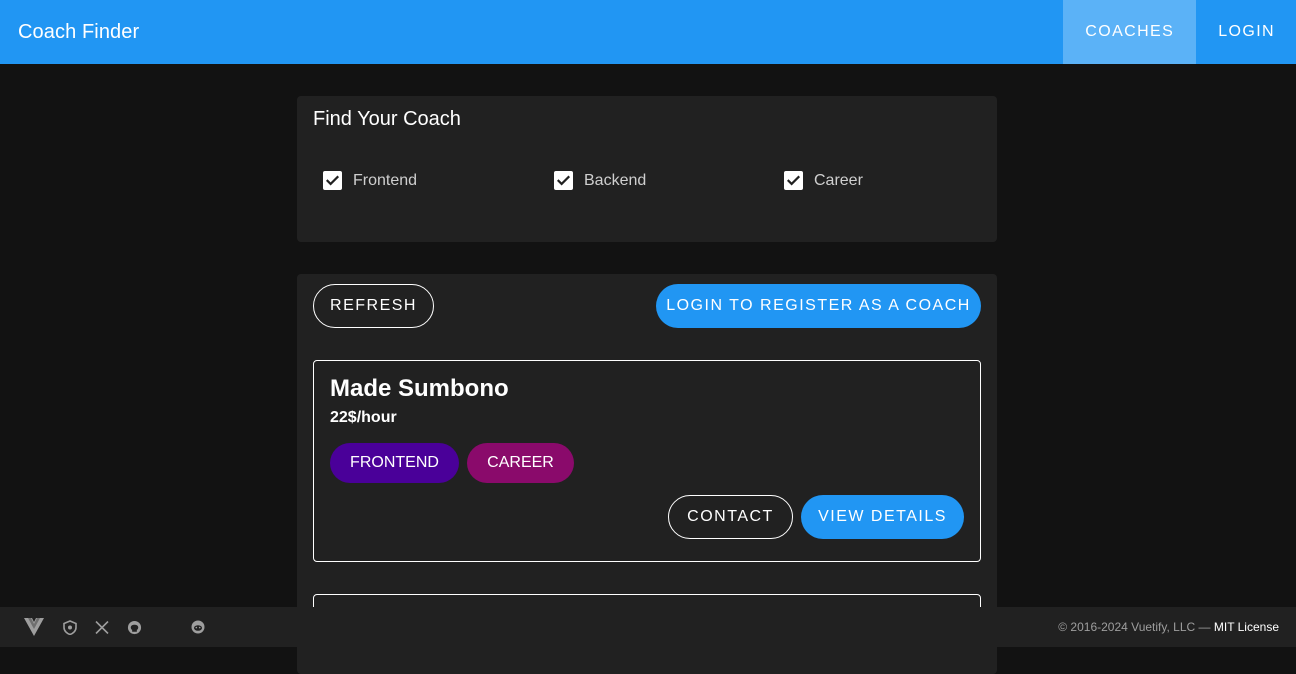  I want to click on filter-label-frontend: Frontend, so click(385, 180).